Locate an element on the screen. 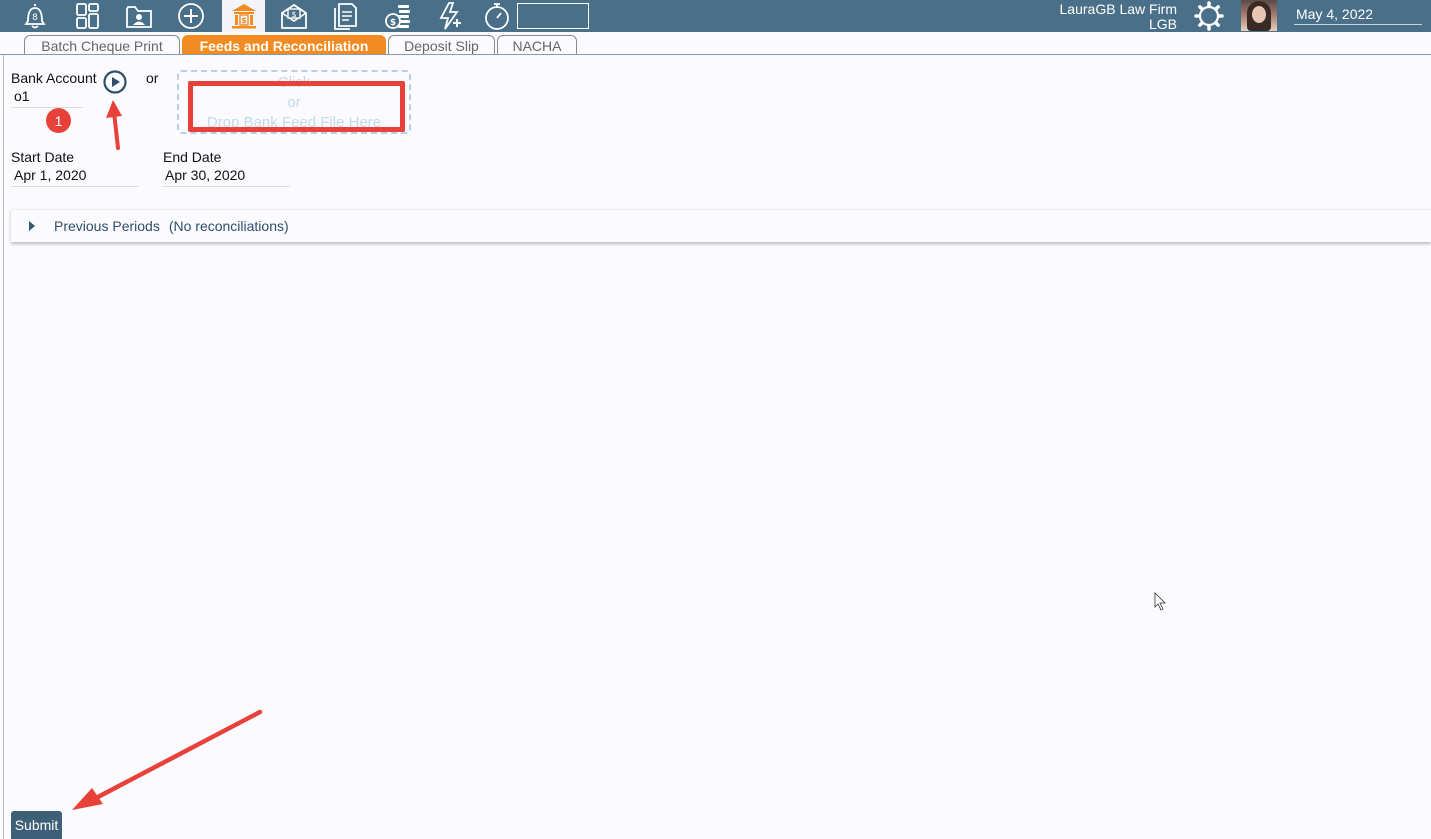 The width and height of the screenshot is (1431, 839). dashboard-icon is located at coordinates (88, 16).